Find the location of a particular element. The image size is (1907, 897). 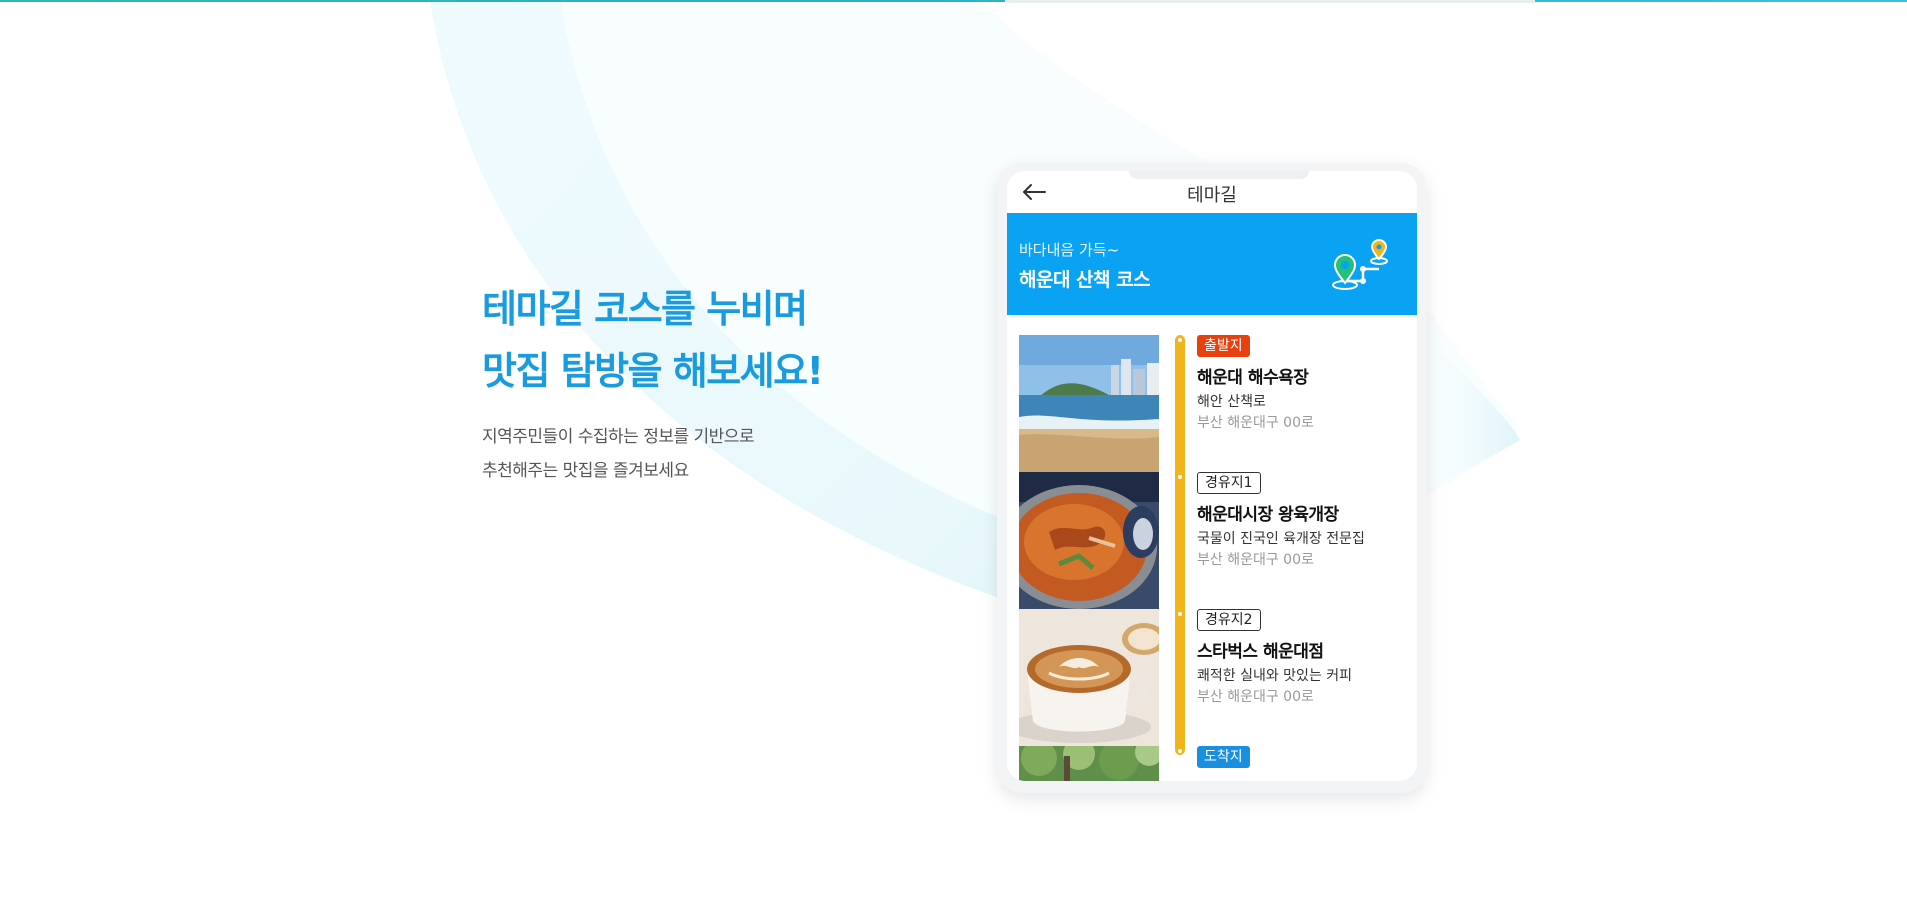

stop-description: 쾌적한 실내와 맛있는 커피 is located at coordinates (1275, 676).